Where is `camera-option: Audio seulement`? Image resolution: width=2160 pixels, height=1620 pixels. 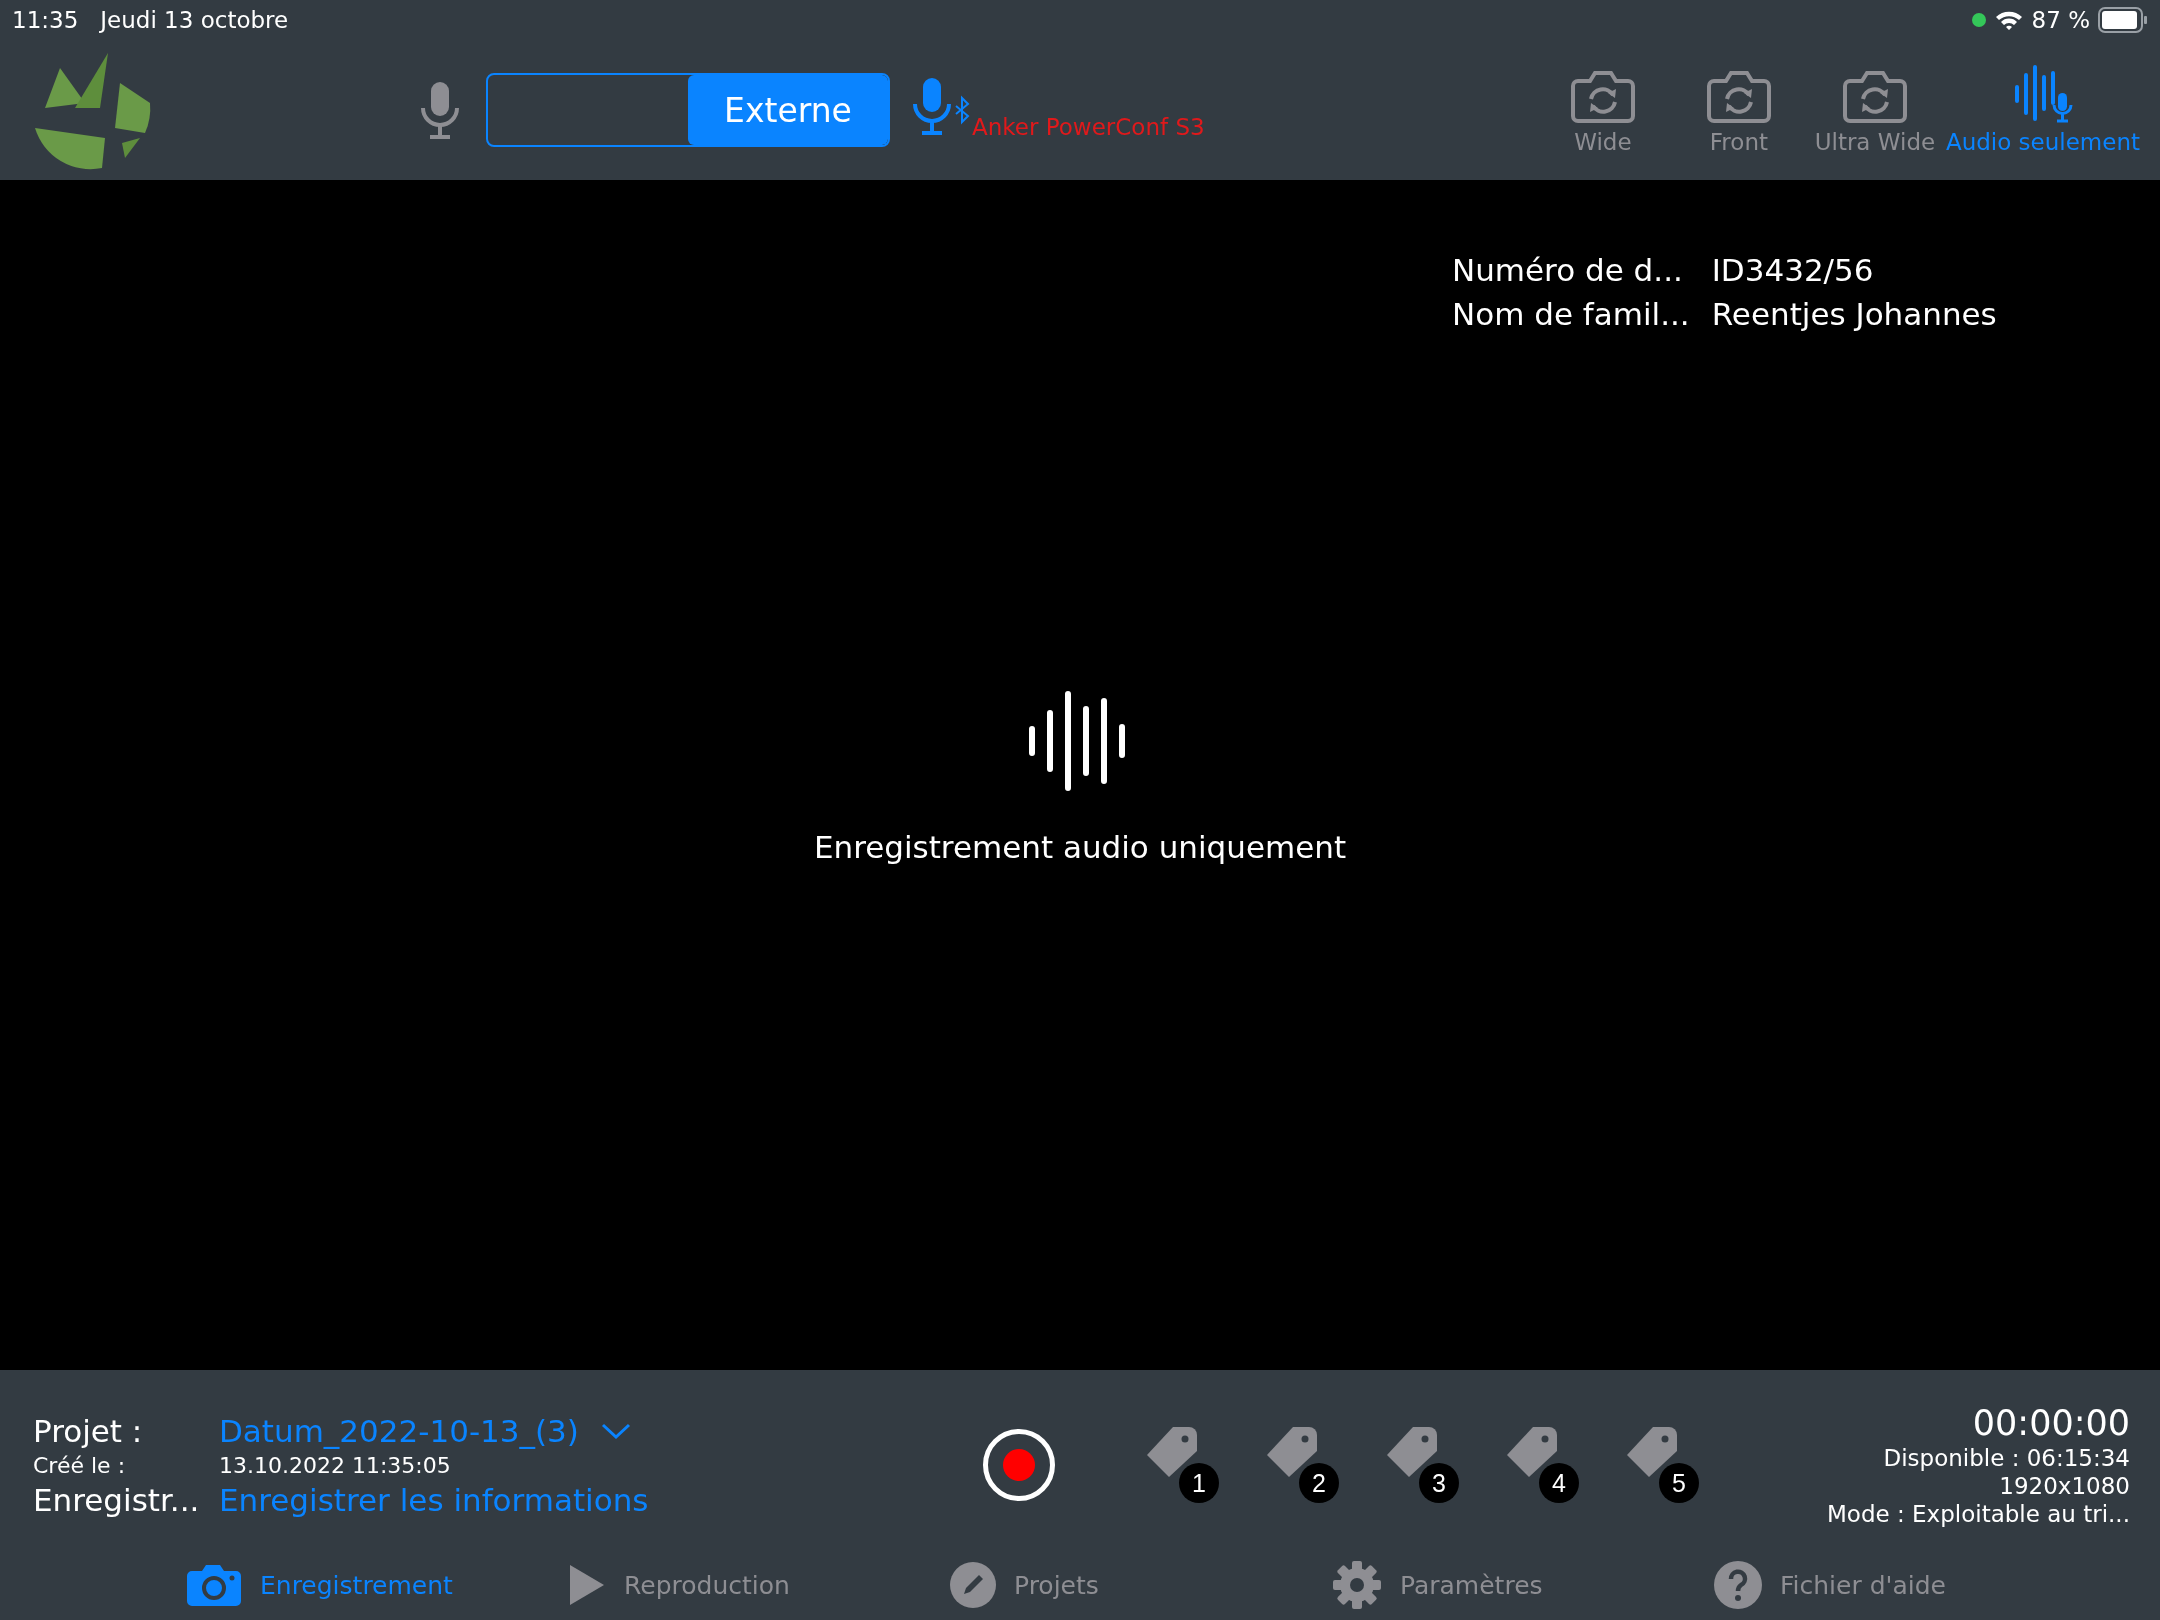 camera-option: Audio seulement is located at coordinates (2042, 110).